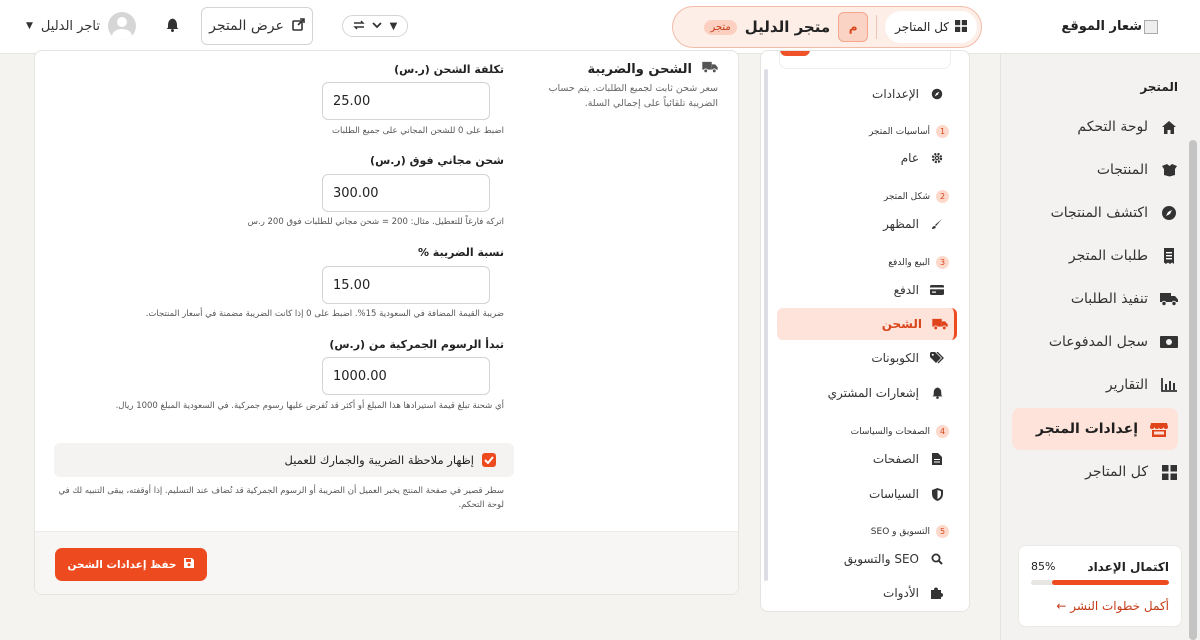 Image resolution: width=1200 pixels, height=640 pixels. I want to click on settings-nav-item-buyer-notifications: إشعارات المشتري, so click(865, 393).